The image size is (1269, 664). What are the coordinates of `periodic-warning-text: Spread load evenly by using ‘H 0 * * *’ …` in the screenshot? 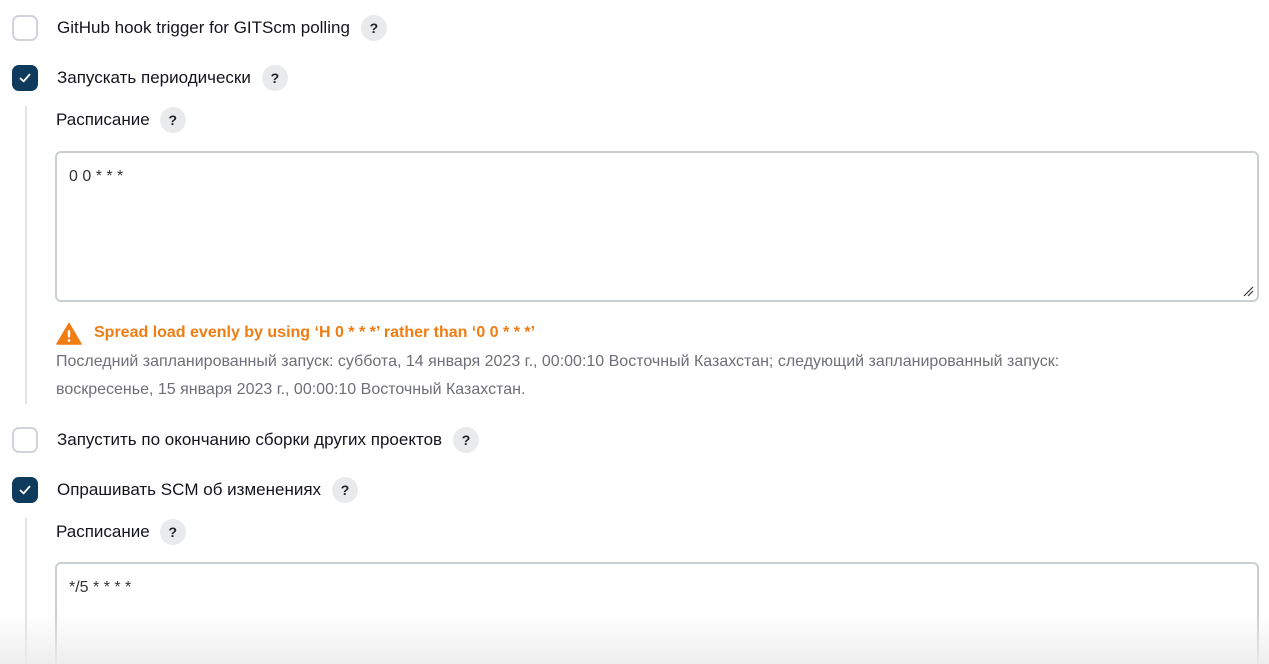 It's located at (315, 332).